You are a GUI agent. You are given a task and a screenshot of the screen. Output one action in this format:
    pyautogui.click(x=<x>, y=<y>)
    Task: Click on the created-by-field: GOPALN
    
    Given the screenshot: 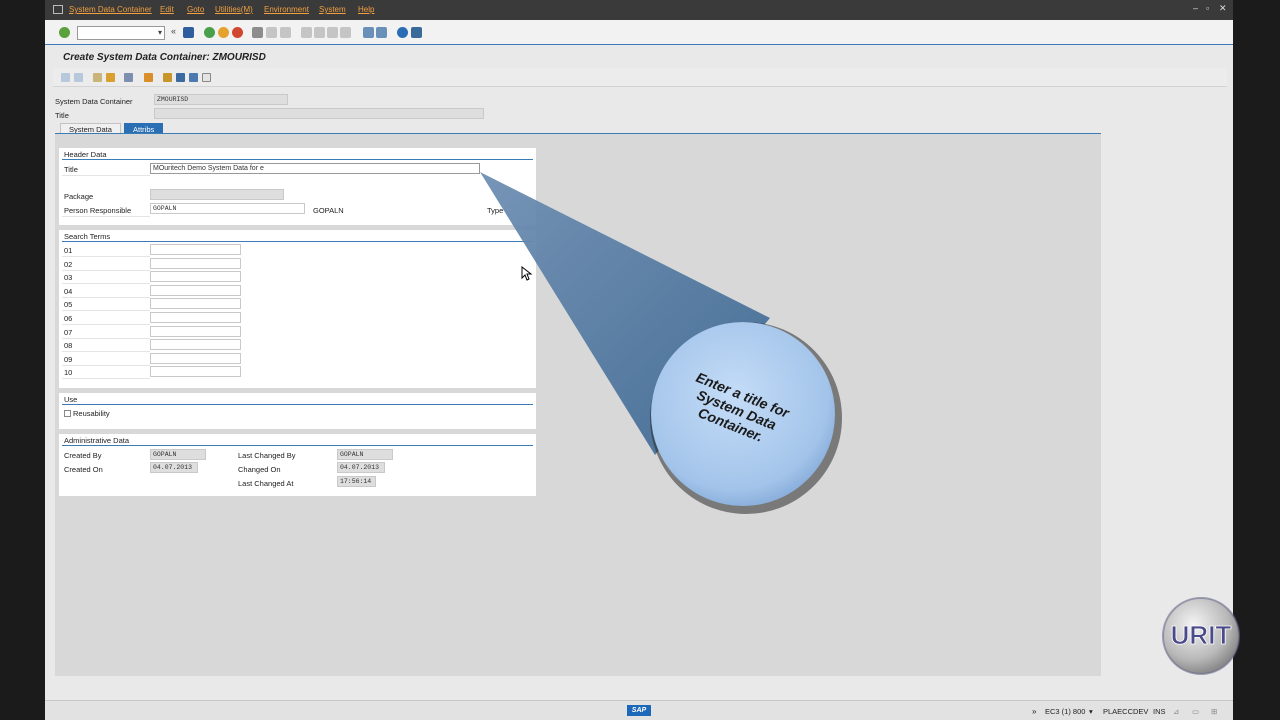 What is the action you would take?
    pyautogui.click(x=178, y=454)
    